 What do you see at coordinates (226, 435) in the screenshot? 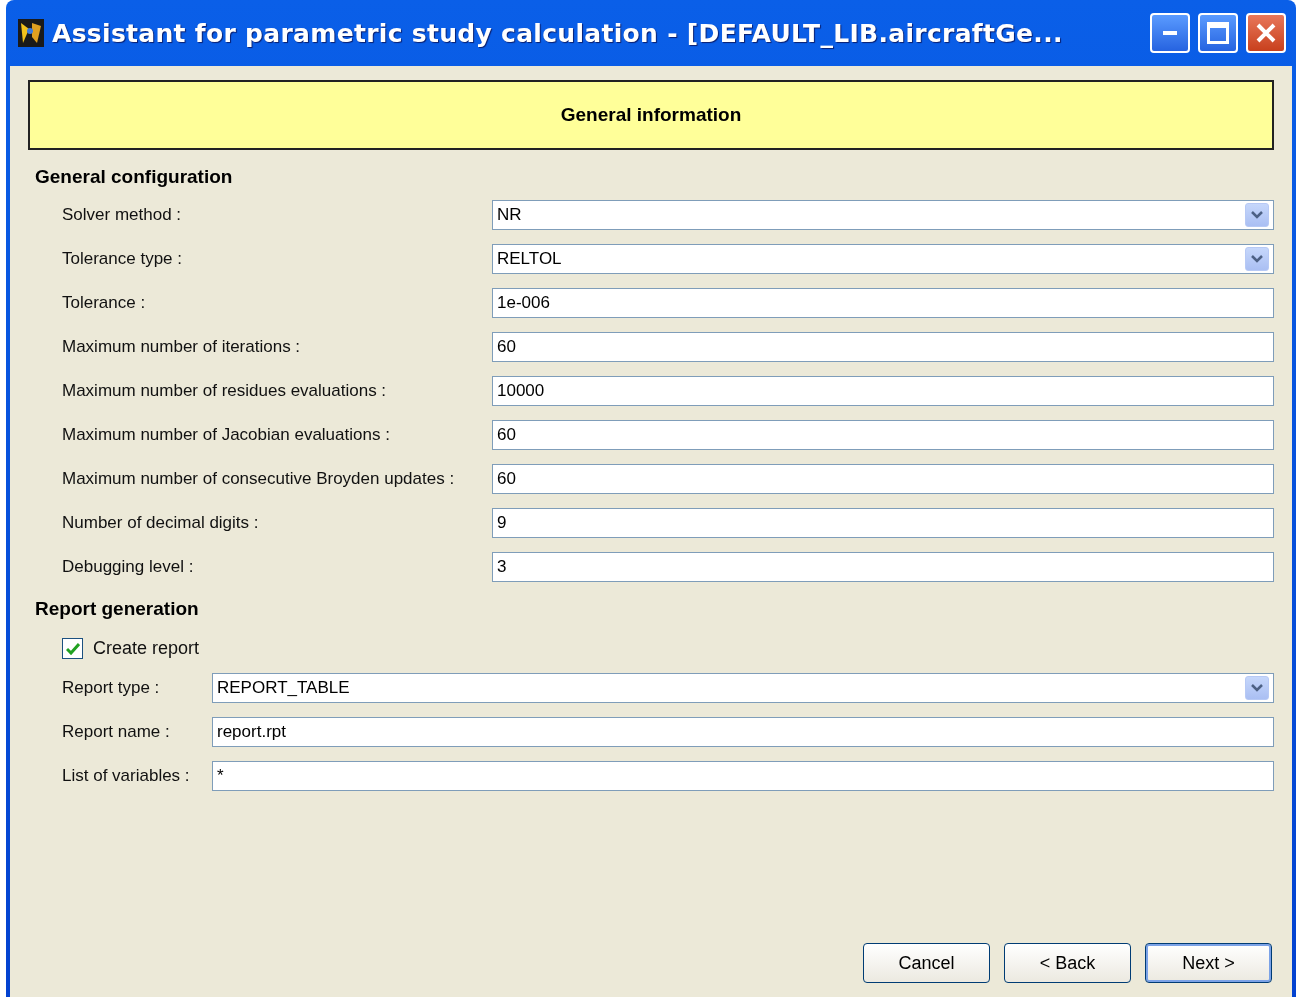
I see `field-label: Maximum number of Jacobian evaluations :` at bounding box center [226, 435].